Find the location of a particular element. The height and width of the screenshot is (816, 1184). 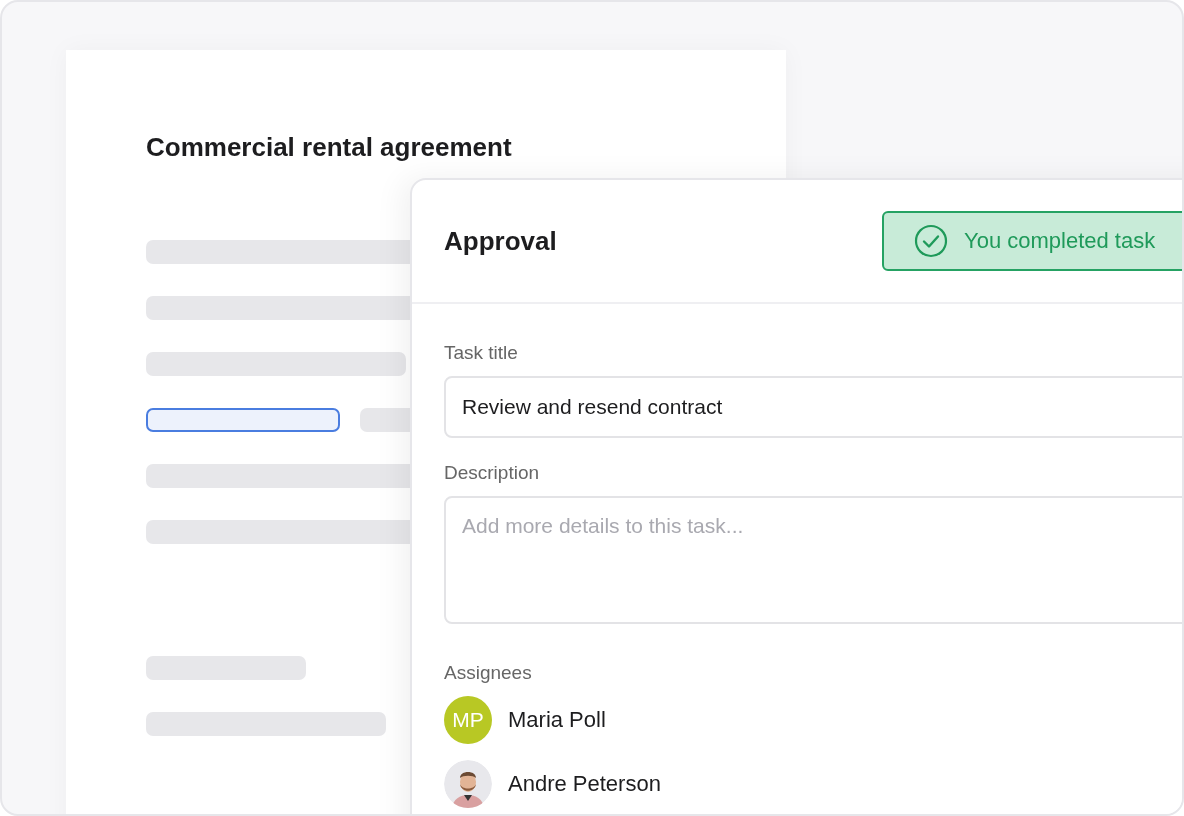

status-text: You completed task is located at coordinates (1060, 241).